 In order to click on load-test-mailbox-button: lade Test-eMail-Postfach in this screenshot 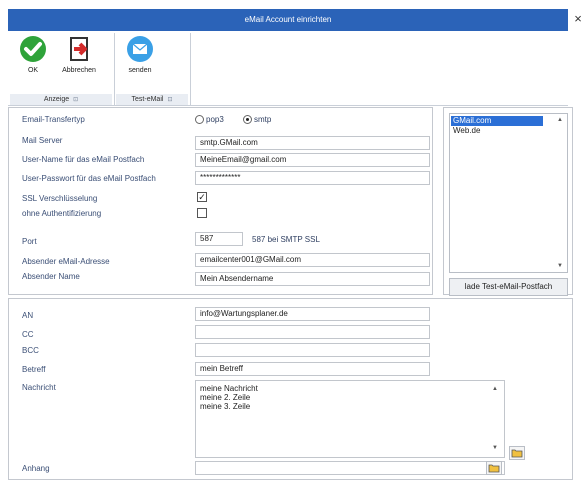, I will do `click(508, 287)`.